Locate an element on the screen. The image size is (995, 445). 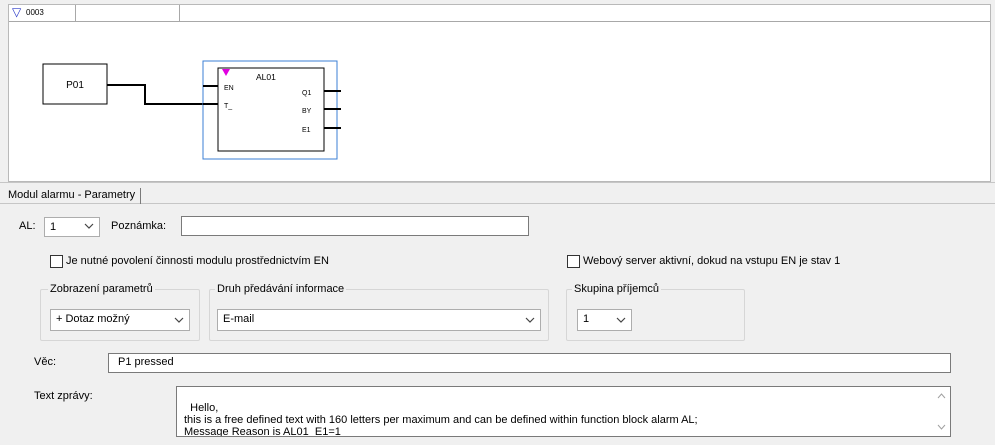
message-scrollbar is located at coordinates (941, 411).